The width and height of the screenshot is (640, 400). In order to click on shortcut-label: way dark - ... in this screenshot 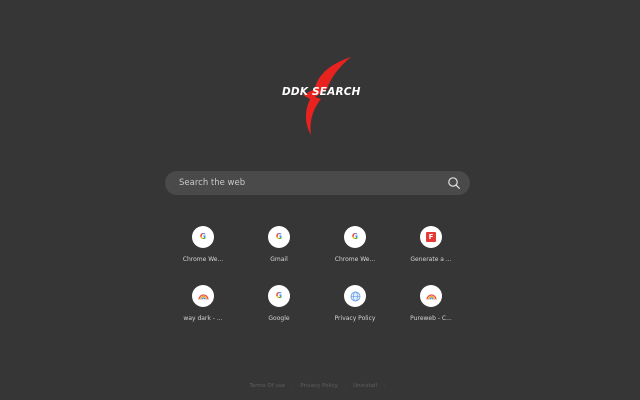, I will do `click(203, 318)`.